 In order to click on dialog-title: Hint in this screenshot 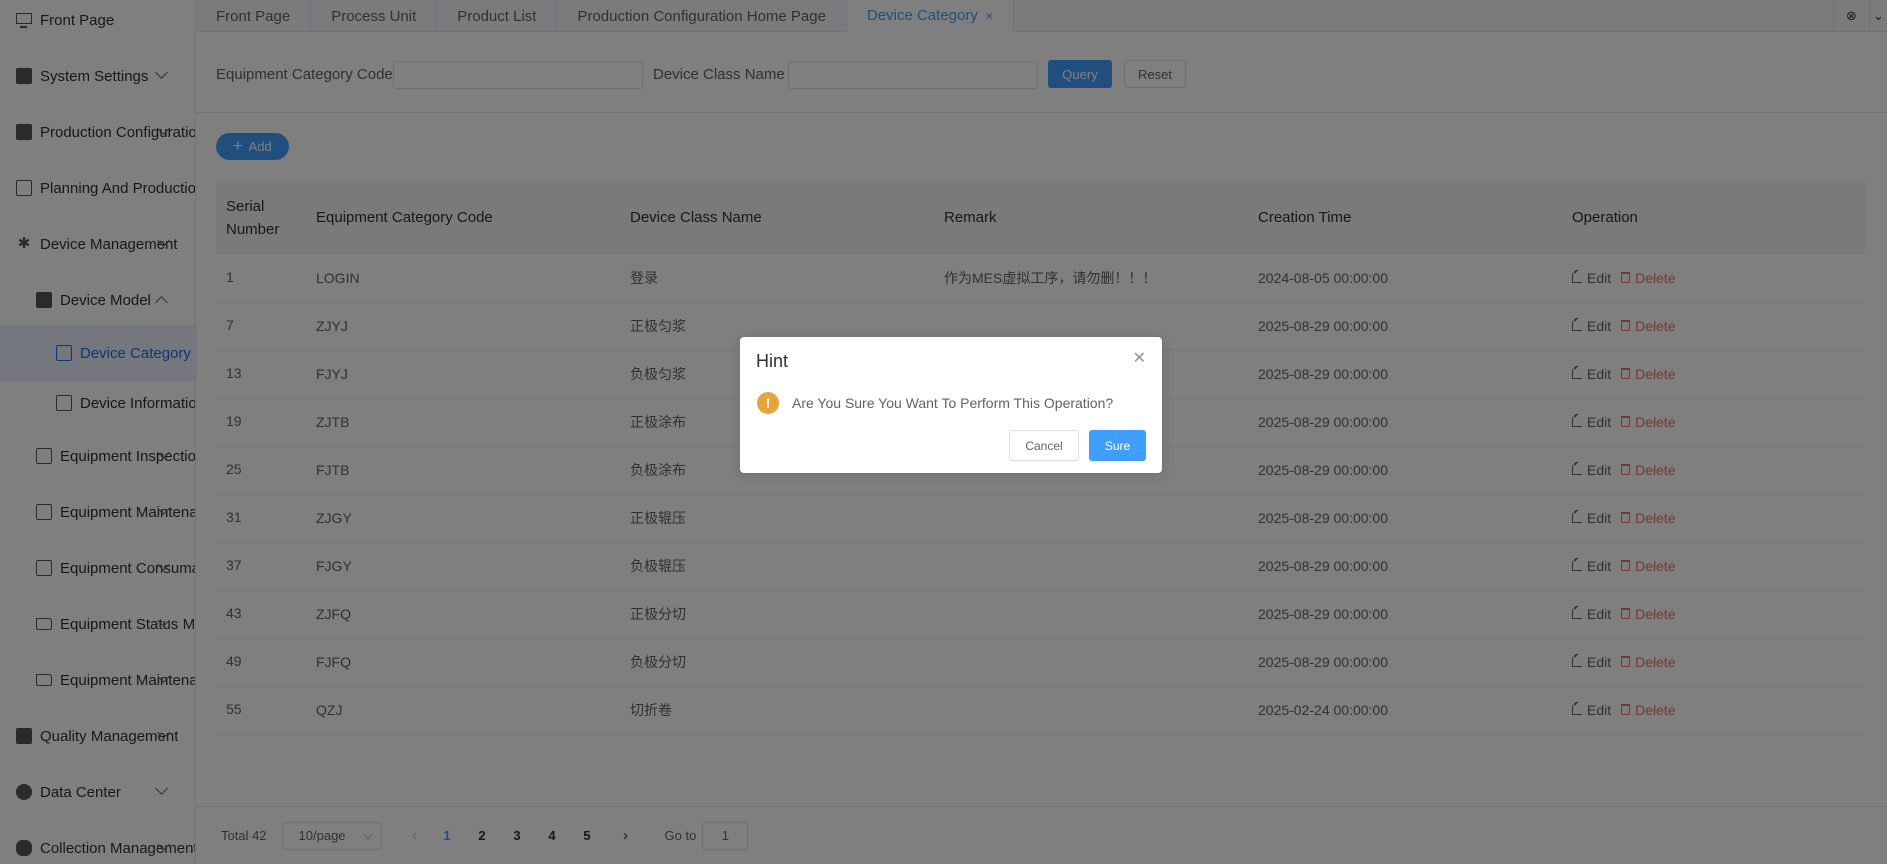, I will do `click(772, 361)`.